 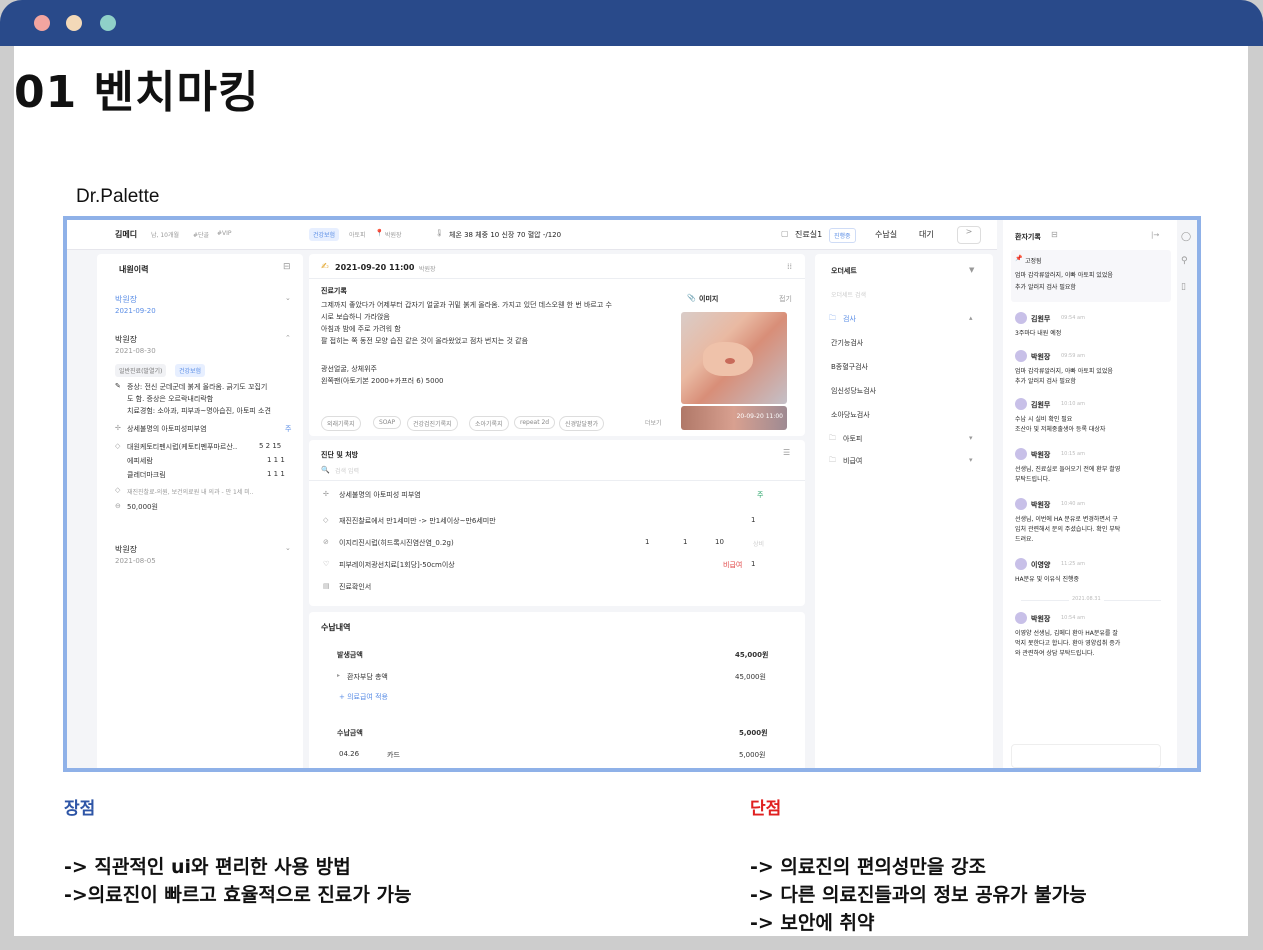 What do you see at coordinates (1183, 287) in the screenshot?
I see `bookmark-icon: ▯` at bounding box center [1183, 287].